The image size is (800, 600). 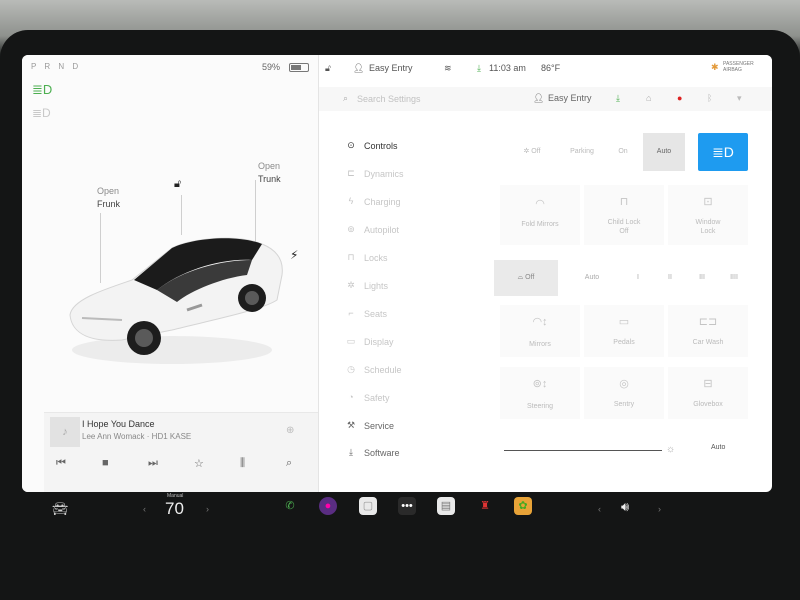 What do you see at coordinates (570, 98) in the screenshot?
I see `search-profile: Easy Entry` at bounding box center [570, 98].